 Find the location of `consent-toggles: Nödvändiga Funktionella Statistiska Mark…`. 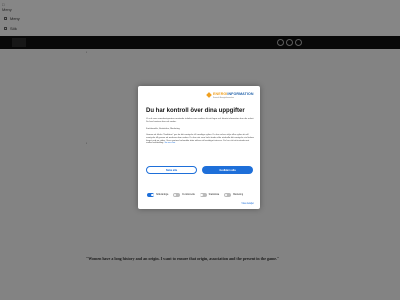

consent-toggles: Nödvändiga Funktionella Statistiska Mark… is located at coordinates (195, 195).